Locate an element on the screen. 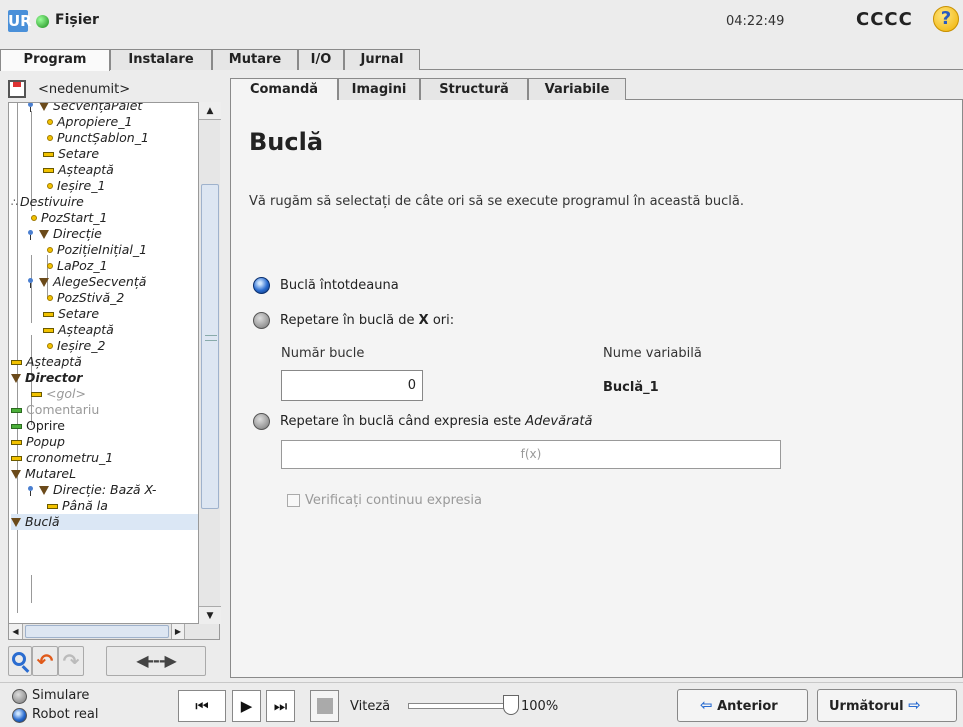 Image resolution: width=963 pixels, height=727 pixels. radio-loop-times is located at coordinates (261, 320).